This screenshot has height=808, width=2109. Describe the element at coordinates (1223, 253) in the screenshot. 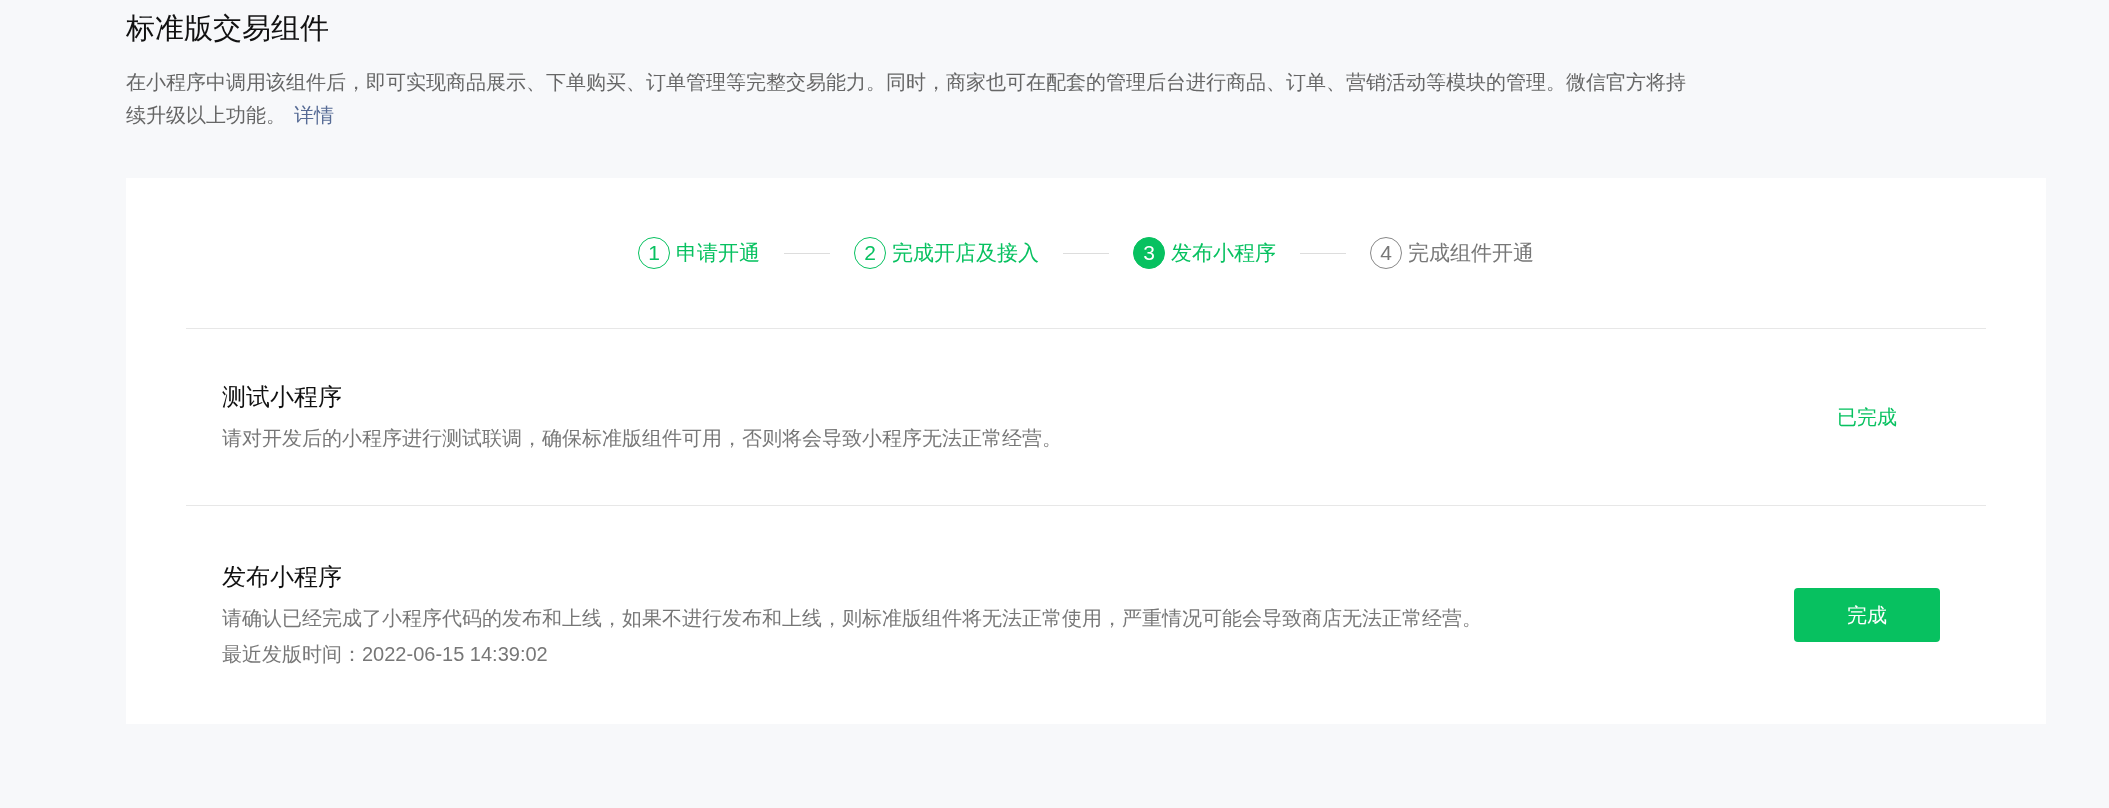

I see `step-label: 发布小程序` at that location.